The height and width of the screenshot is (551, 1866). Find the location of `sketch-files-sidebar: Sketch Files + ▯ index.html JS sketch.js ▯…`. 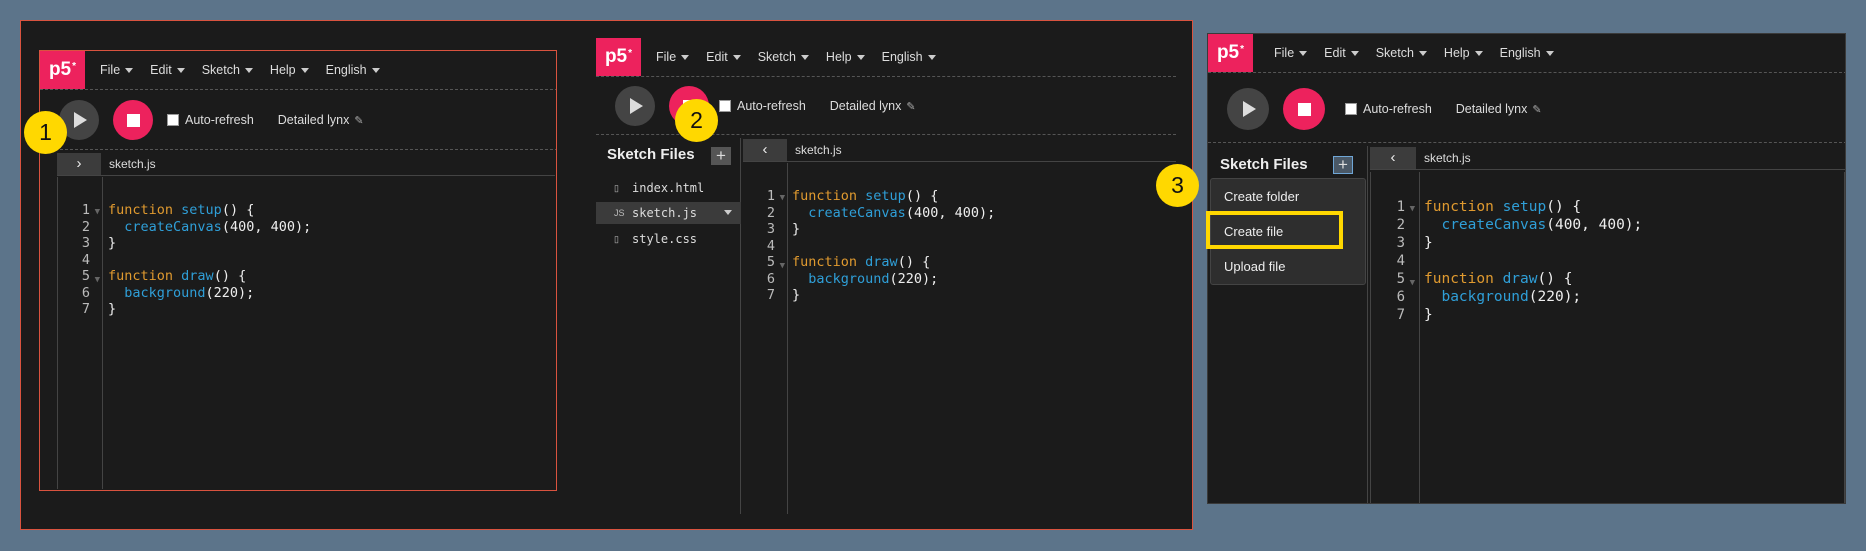

sketch-files-sidebar: Sketch Files + ▯ index.html JS sketch.js ▯… is located at coordinates (668, 326).